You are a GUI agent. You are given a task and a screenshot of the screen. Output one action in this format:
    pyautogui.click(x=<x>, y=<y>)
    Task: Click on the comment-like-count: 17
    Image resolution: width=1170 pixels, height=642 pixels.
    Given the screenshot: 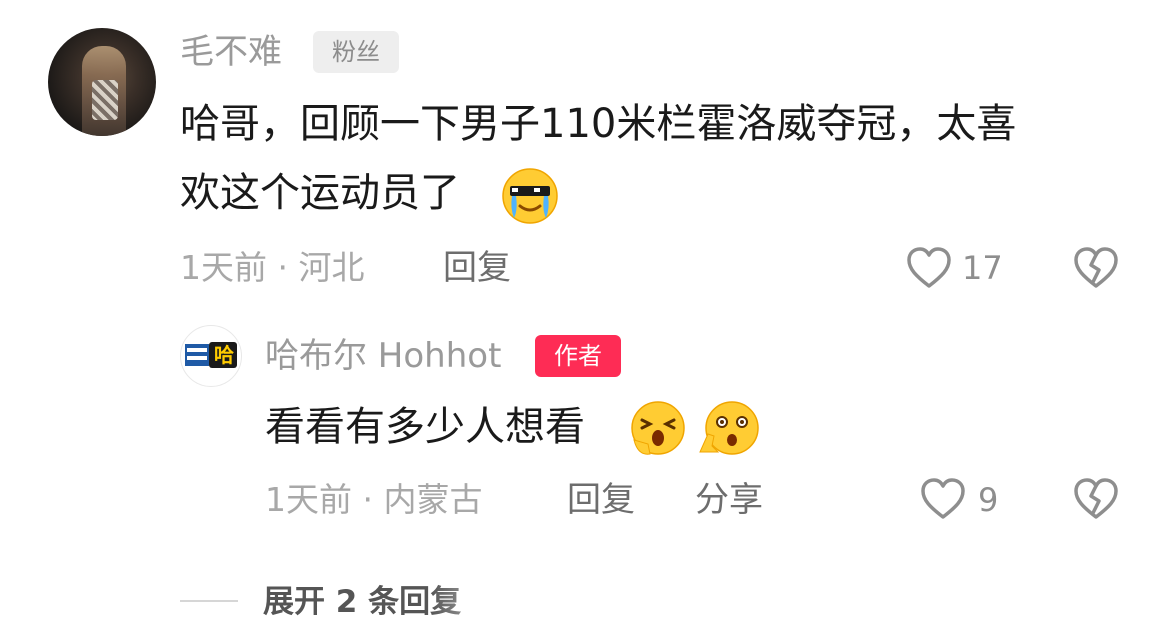 What is the action you would take?
    pyautogui.click(x=982, y=268)
    